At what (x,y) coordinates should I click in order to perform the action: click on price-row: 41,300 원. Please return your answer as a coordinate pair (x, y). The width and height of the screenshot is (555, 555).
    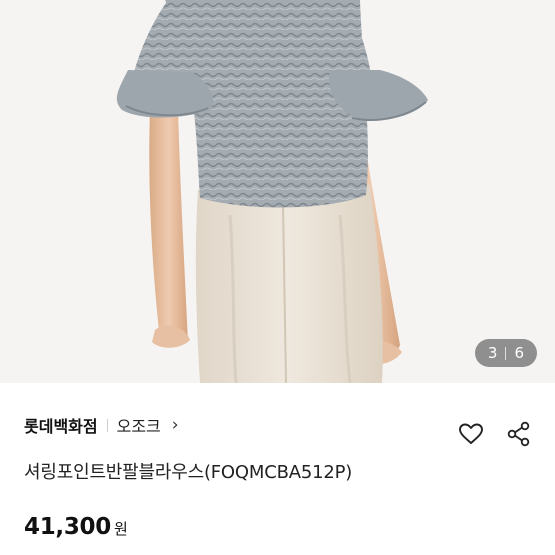
    Looking at the image, I should click on (76, 527).